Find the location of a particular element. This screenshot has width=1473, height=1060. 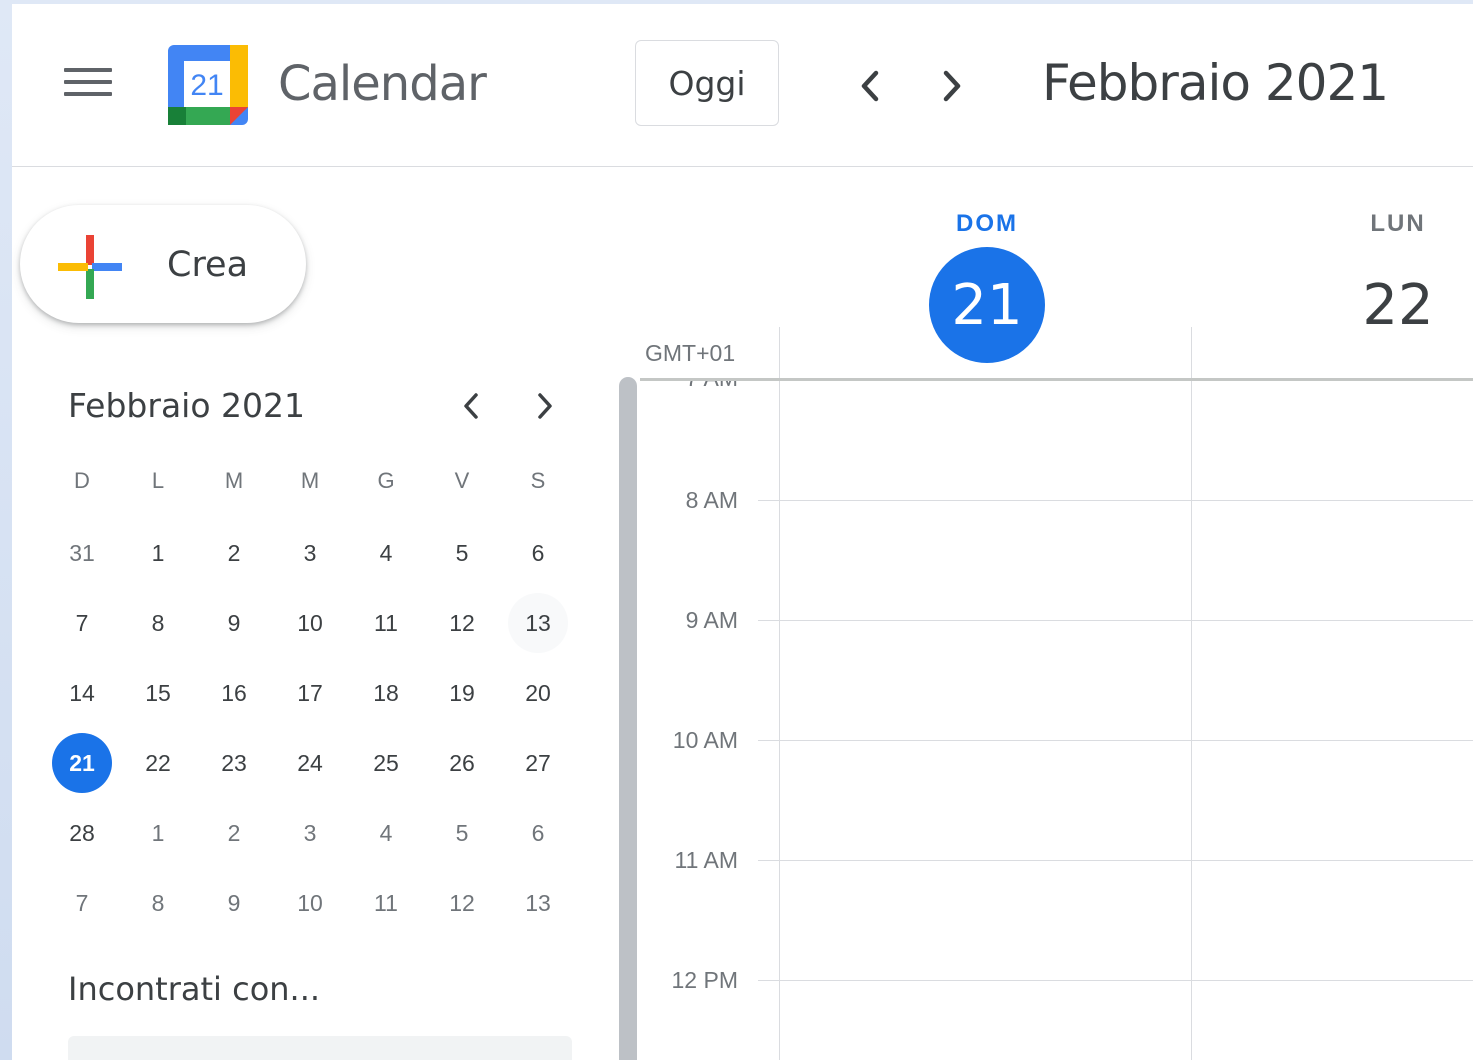

day-number: 25 is located at coordinates (386, 762).